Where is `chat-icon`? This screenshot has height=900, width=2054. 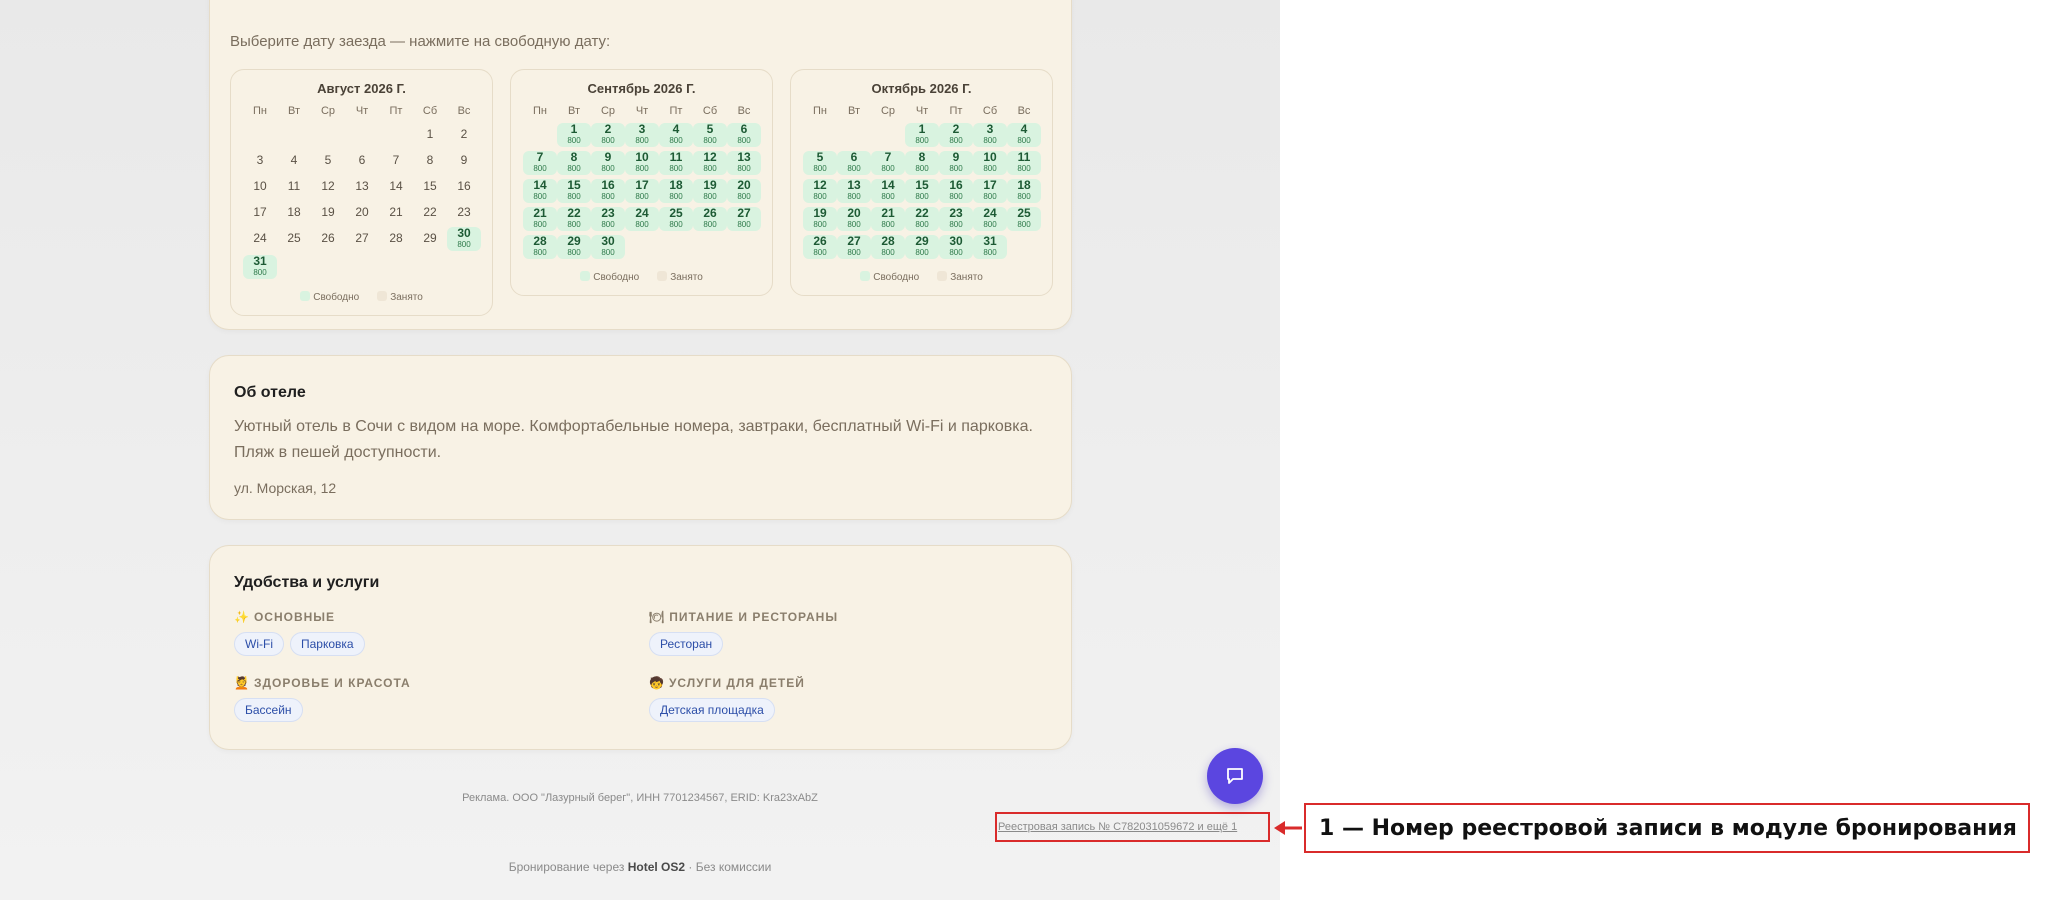
chat-icon is located at coordinates (1235, 776).